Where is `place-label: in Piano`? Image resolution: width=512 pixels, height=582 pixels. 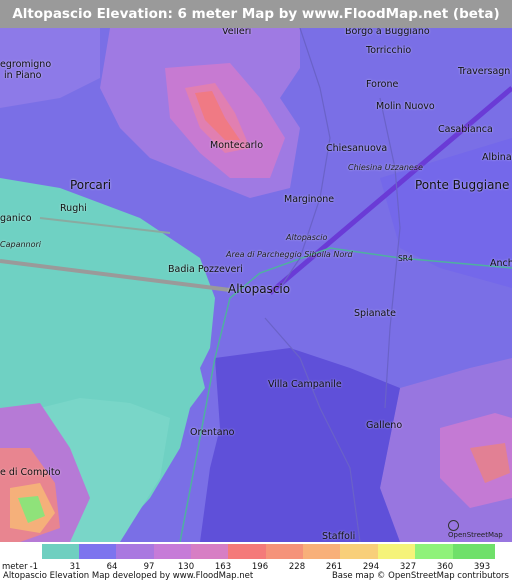
place-label: in Piano is located at coordinates (23, 75).